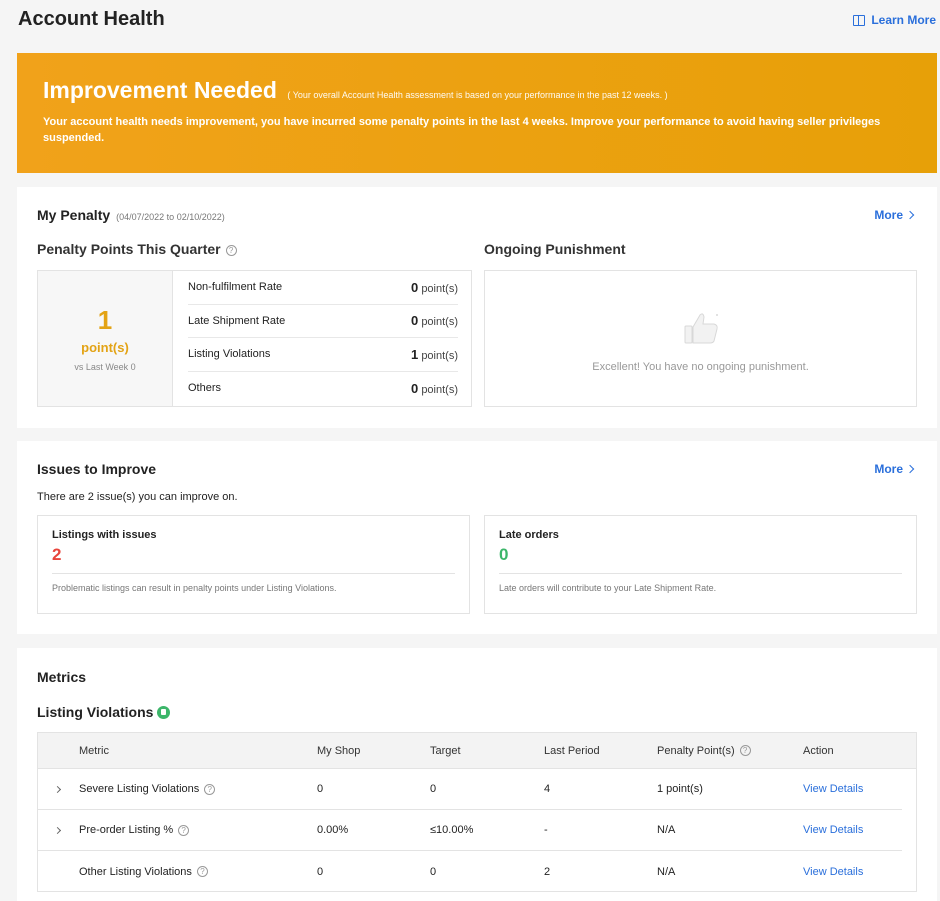  Describe the element at coordinates (696, 750) in the screenshot. I see `column-header-label: Penalty Point(s)` at that location.